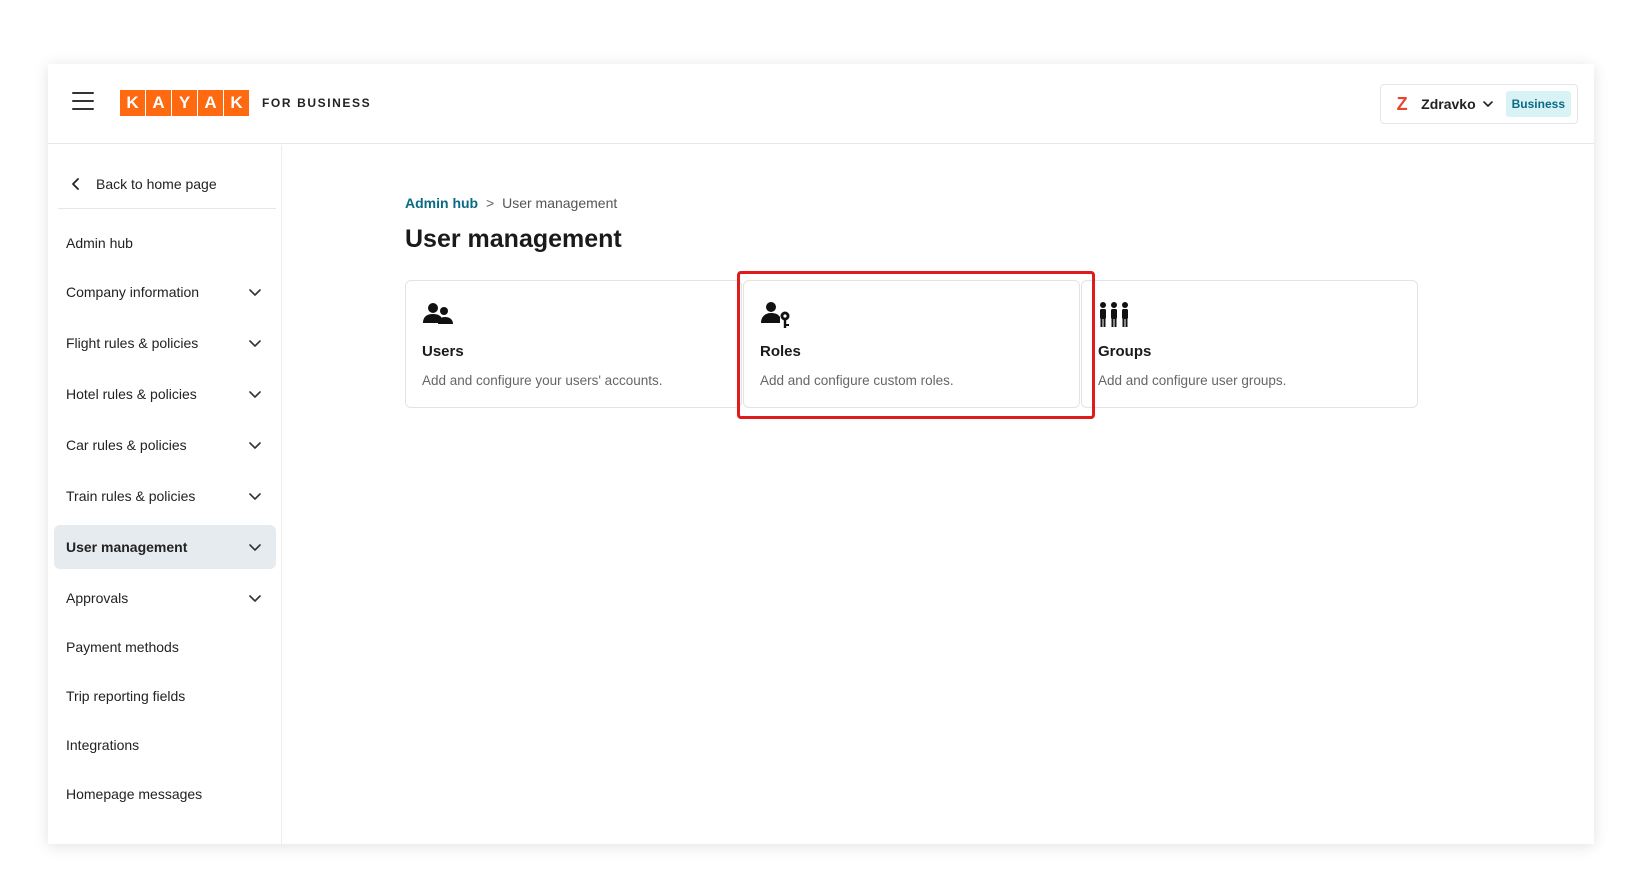  I want to click on card-description: Add and configure custom roles., so click(857, 380).